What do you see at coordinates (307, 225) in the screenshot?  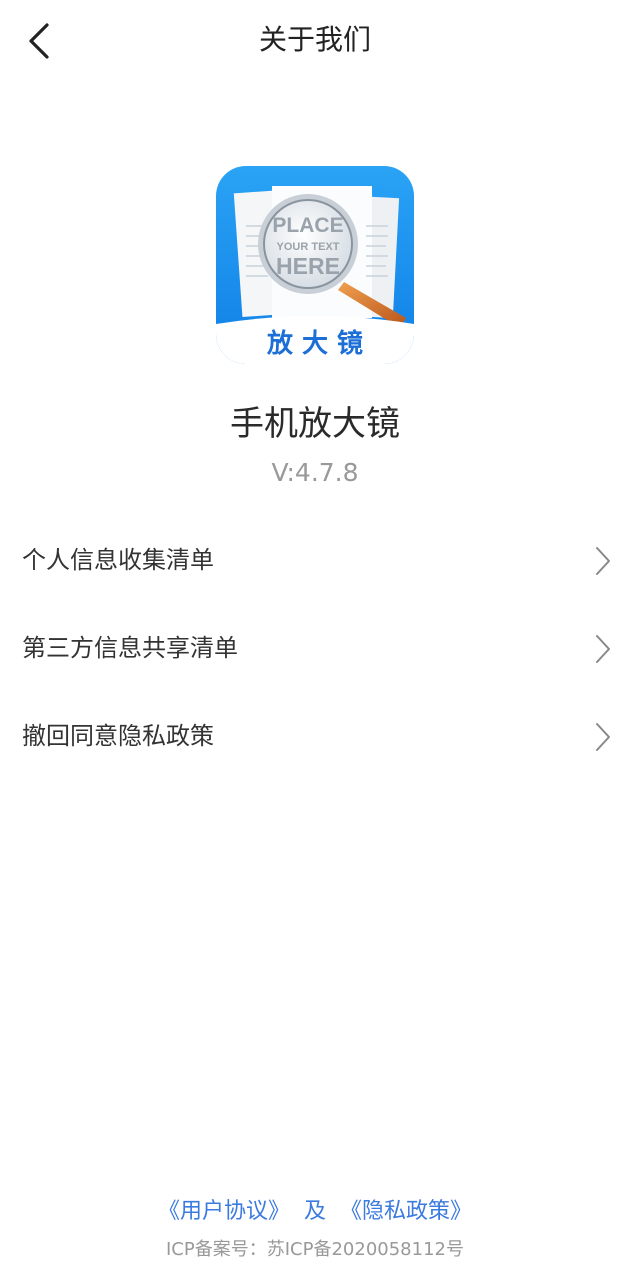 I see `lens-text-line-1: PLACE` at bounding box center [307, 225].